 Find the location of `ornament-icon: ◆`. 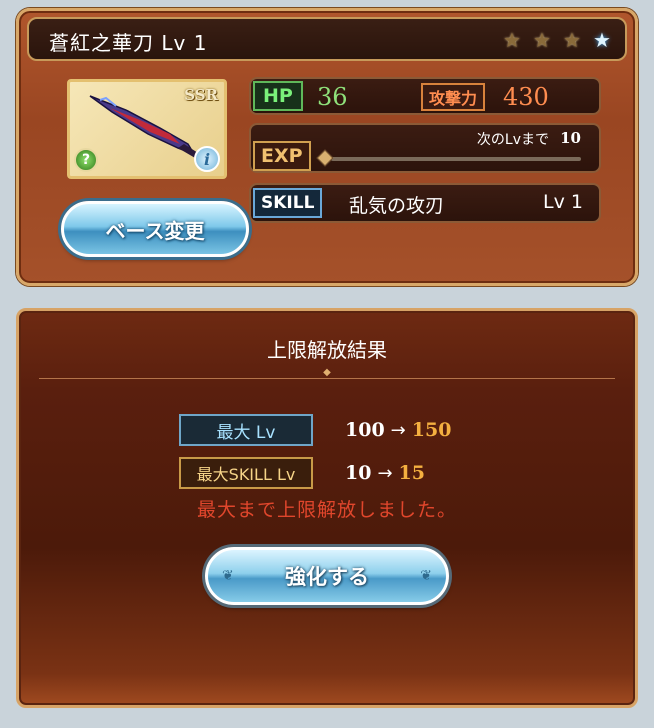

ornament-icon: ◆ is located at coordinates (327, 372).